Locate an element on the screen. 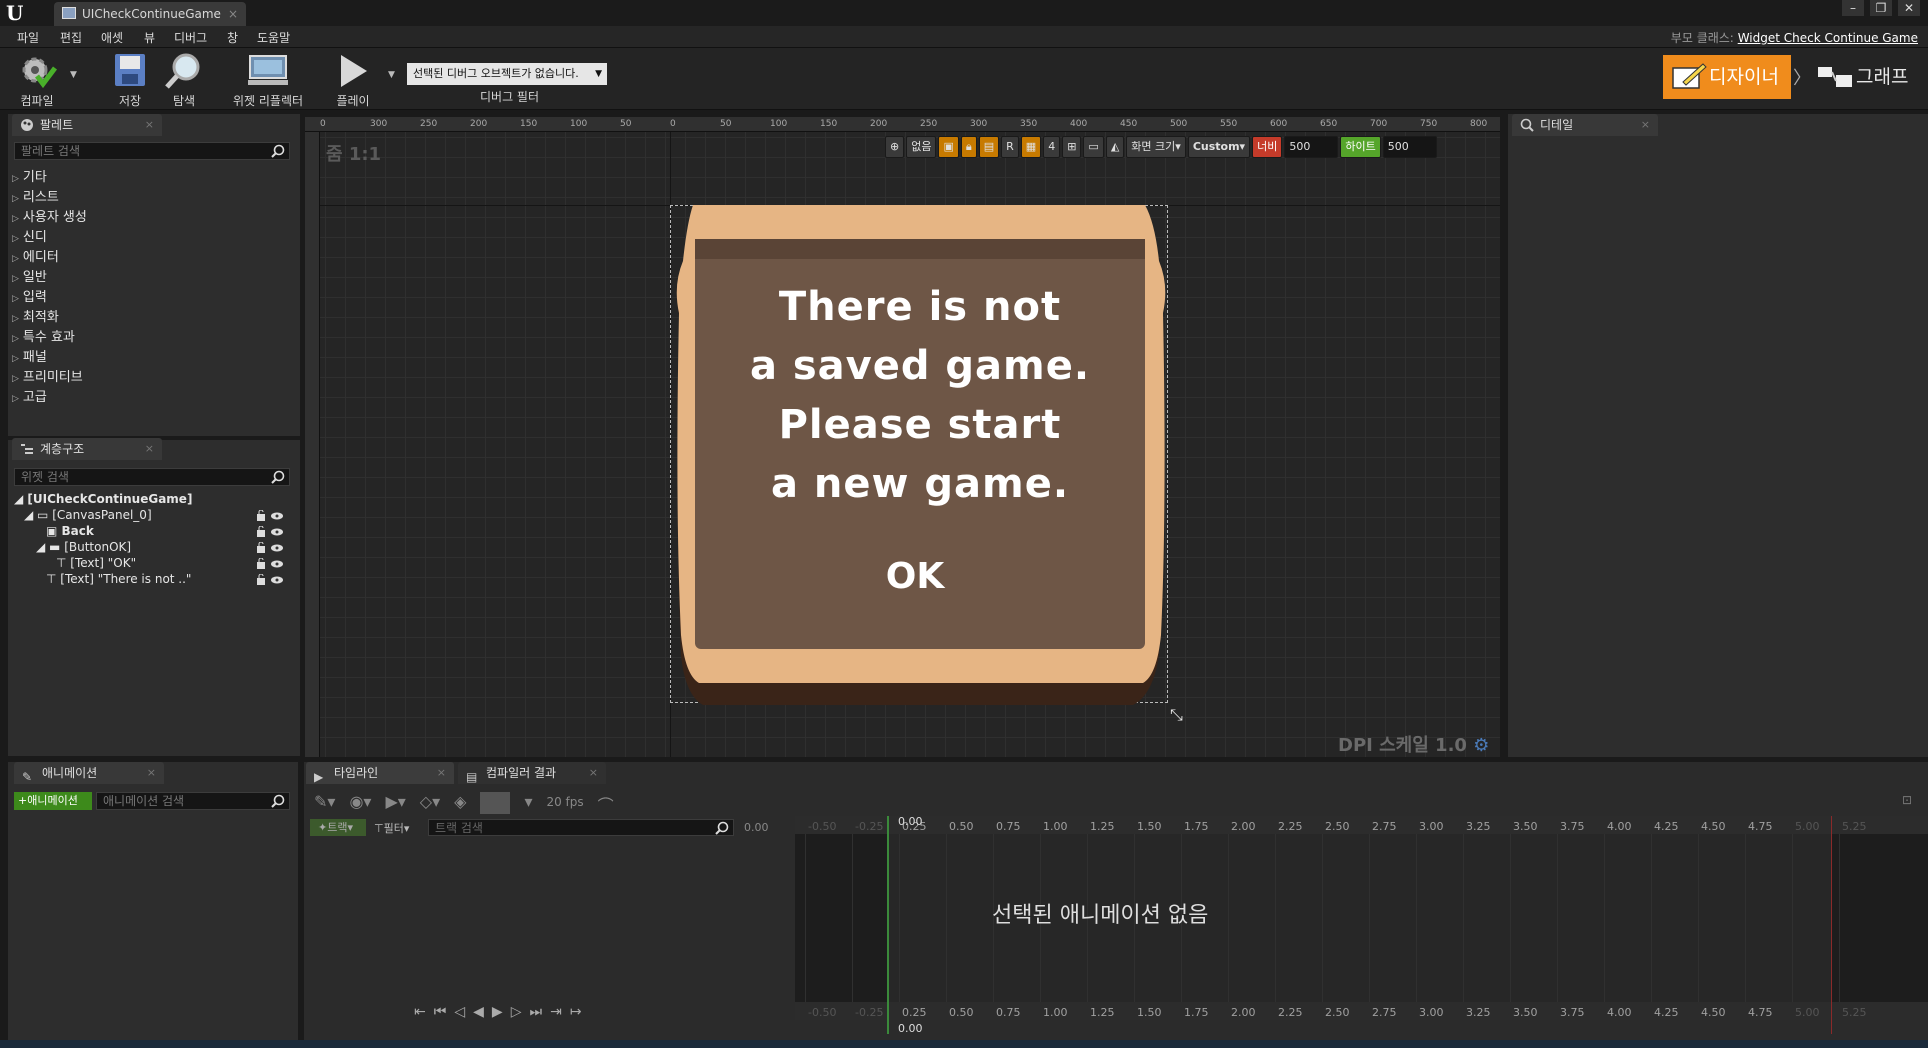  close-compiler-icon: × is located at coordinates (593, 773).